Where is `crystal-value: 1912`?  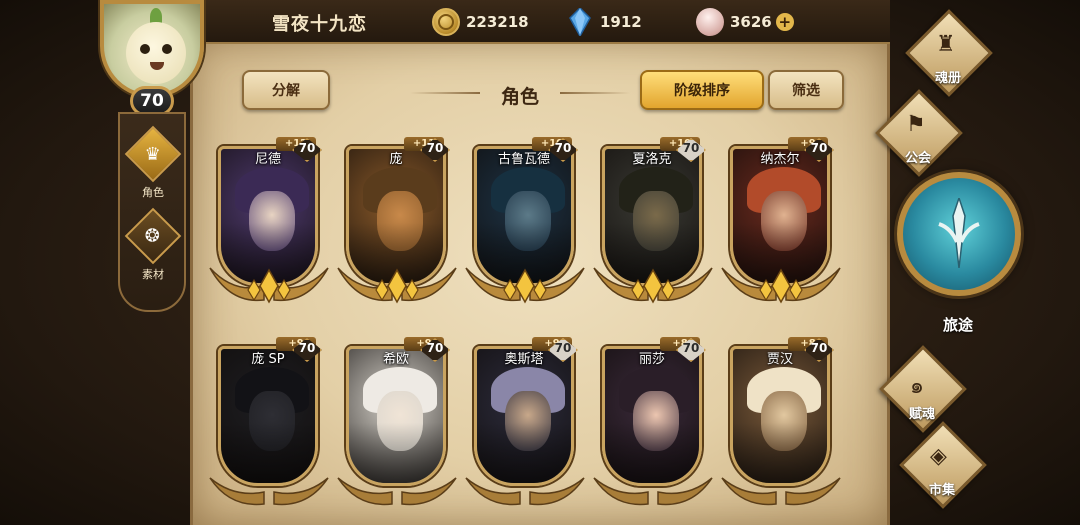
crystal-value: 1912 is located at coordinates (621, 22).